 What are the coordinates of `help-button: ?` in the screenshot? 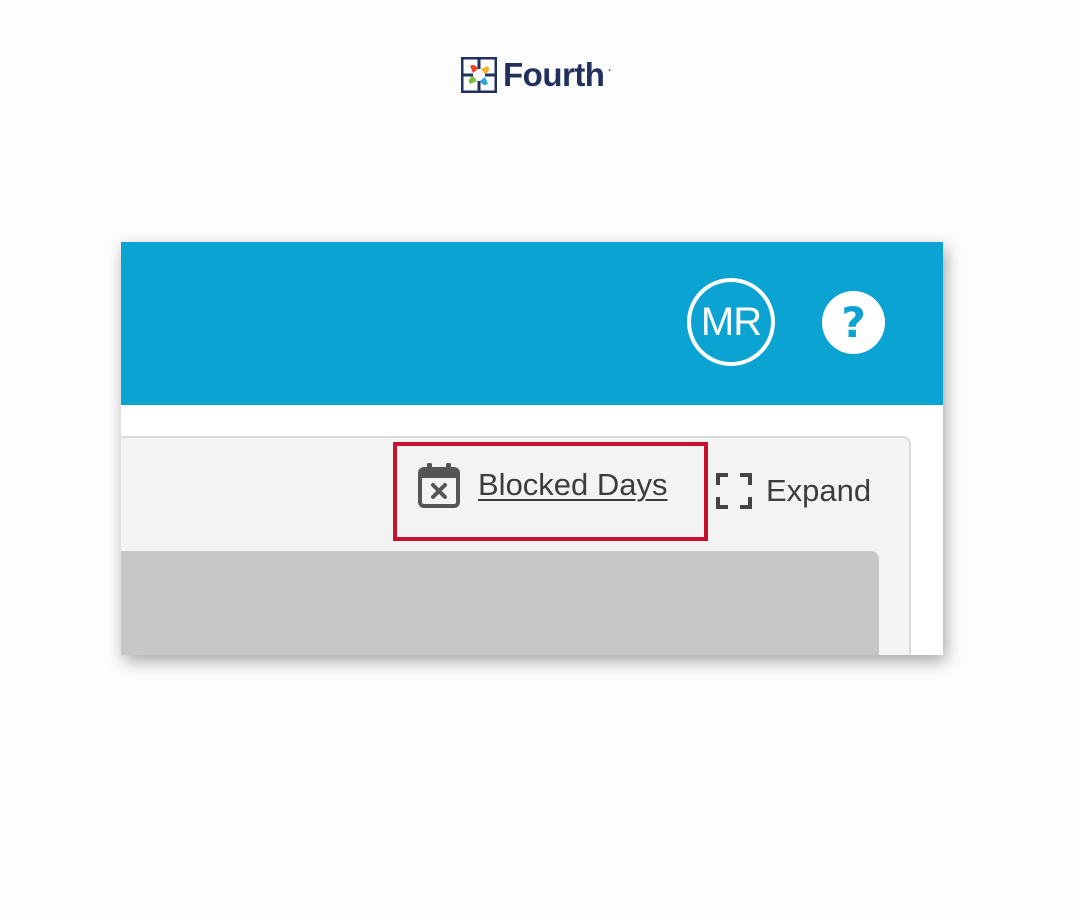 It's located at (853, 322).